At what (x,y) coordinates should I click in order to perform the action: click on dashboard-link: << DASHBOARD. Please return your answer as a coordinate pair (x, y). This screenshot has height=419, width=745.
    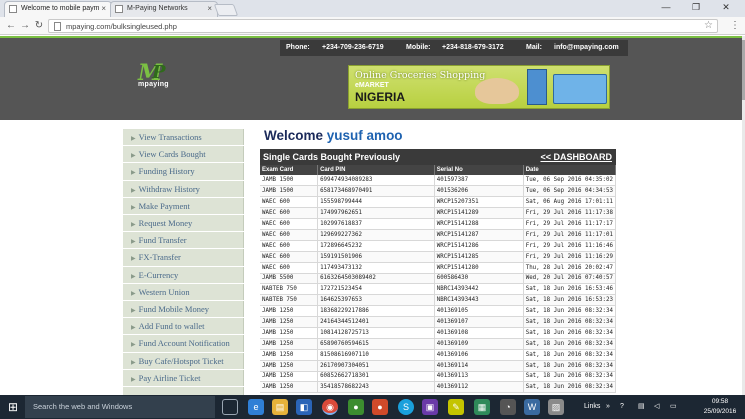
    Looking at the image, I should click on (576, 157).